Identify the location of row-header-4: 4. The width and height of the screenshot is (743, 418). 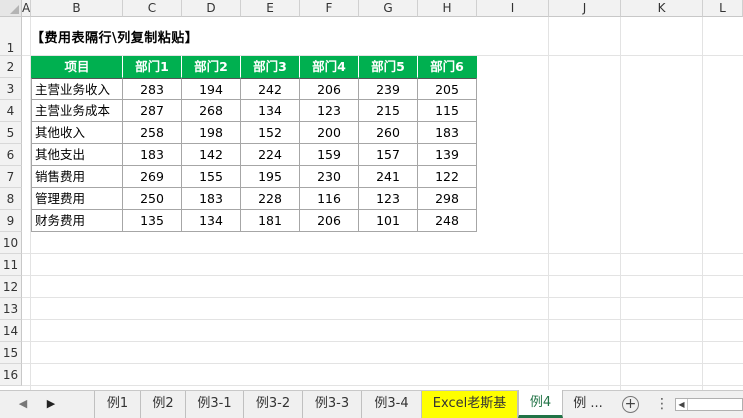
(11, 111).